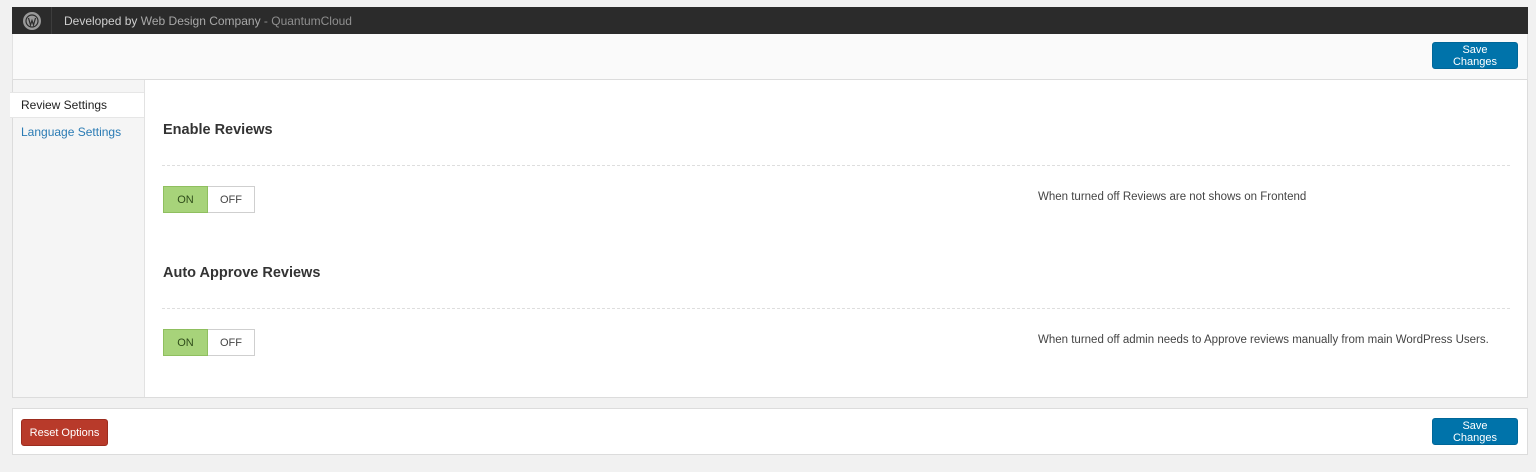 The image size is (1536, 472). What do you see at coordinates (201, 21) in the screenshot?
I see `company-link: Web Design Company` at bounding box center [201, 21].